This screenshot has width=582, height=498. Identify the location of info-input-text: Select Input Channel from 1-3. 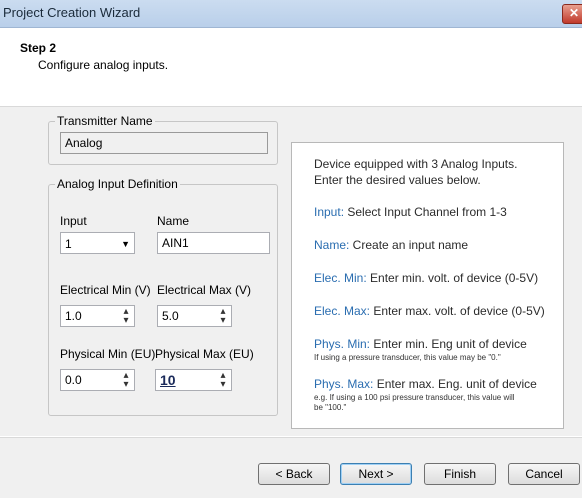
(425, 212).